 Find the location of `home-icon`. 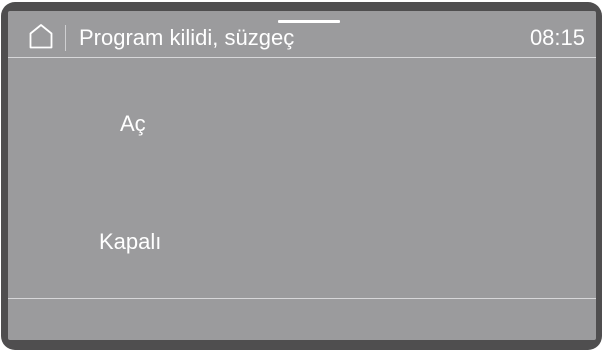

home-icon is located at coordinates (41, 36).